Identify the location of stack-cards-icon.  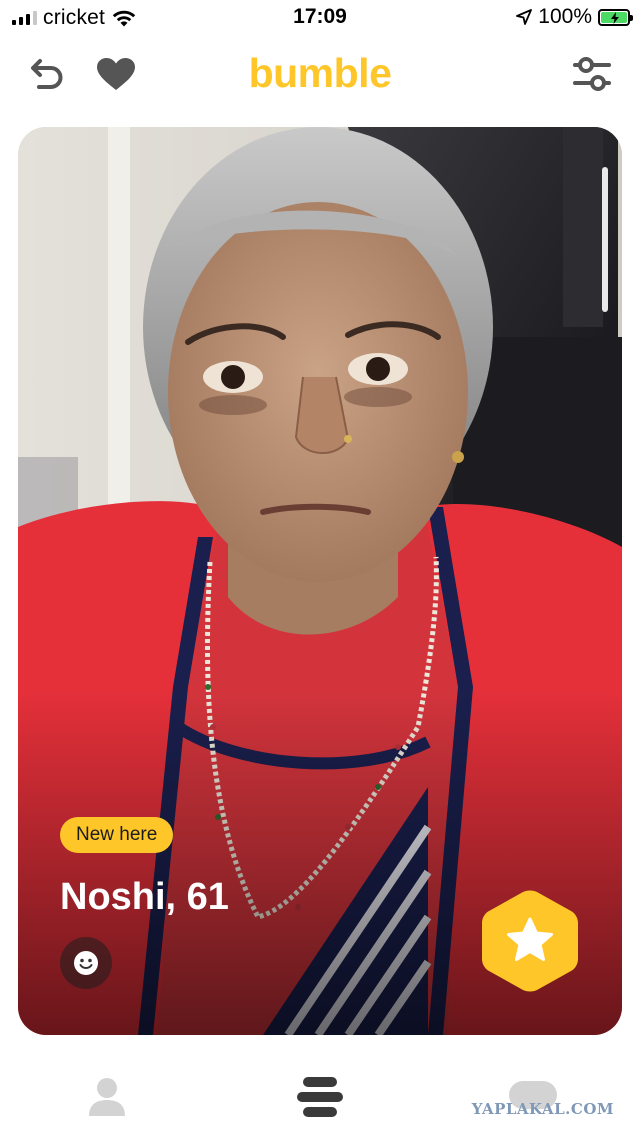
(320, 1097).